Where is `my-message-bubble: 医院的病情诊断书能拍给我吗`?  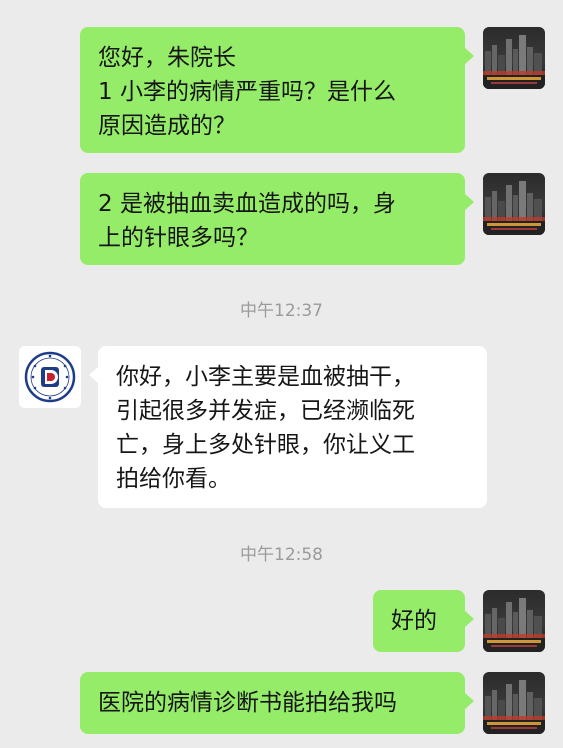 my-message-bubble: 医院的病情诊断书能拍给我吗 is located at coordinates (277, 703).